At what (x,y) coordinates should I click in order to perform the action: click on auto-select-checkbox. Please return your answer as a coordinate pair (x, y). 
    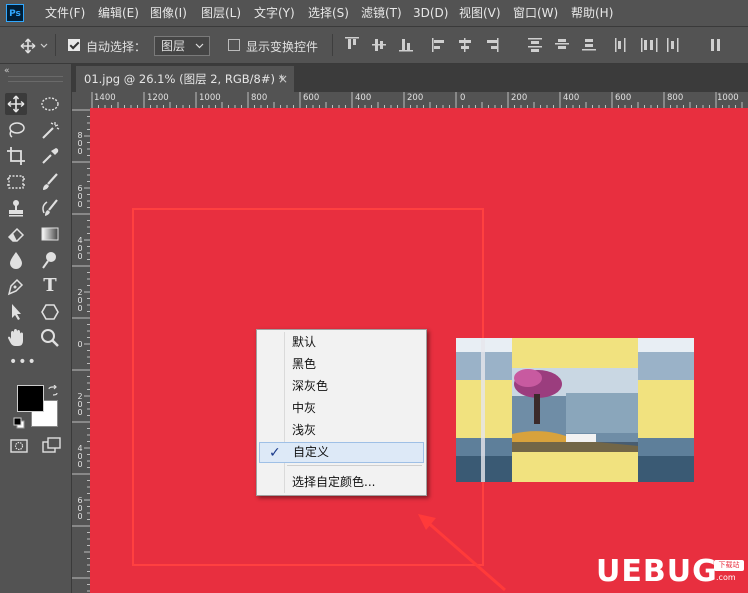
    Looking at the image, I should click on (74, 45).